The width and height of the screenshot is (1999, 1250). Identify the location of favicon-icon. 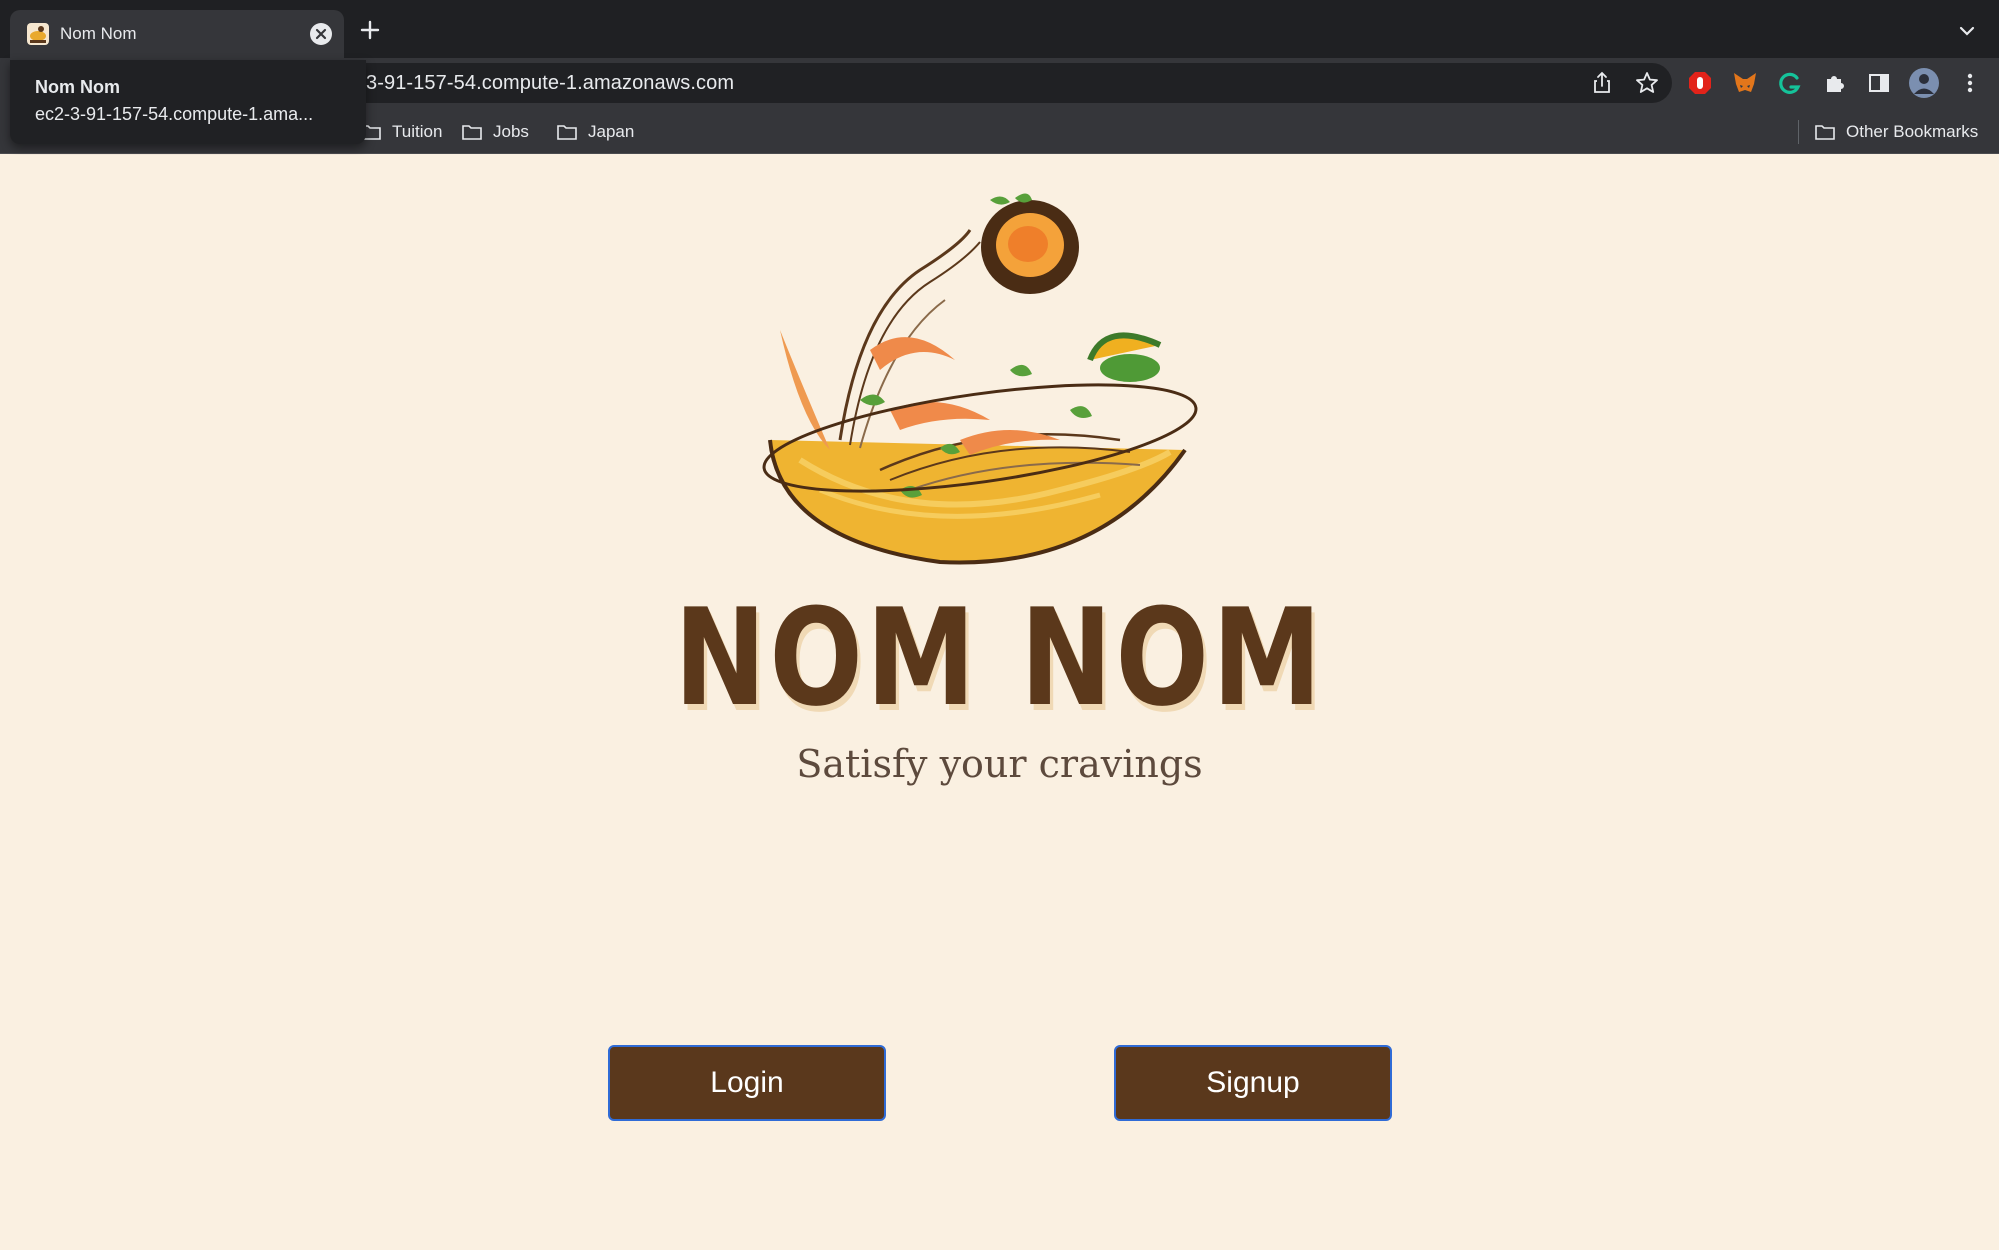
(38, 34).